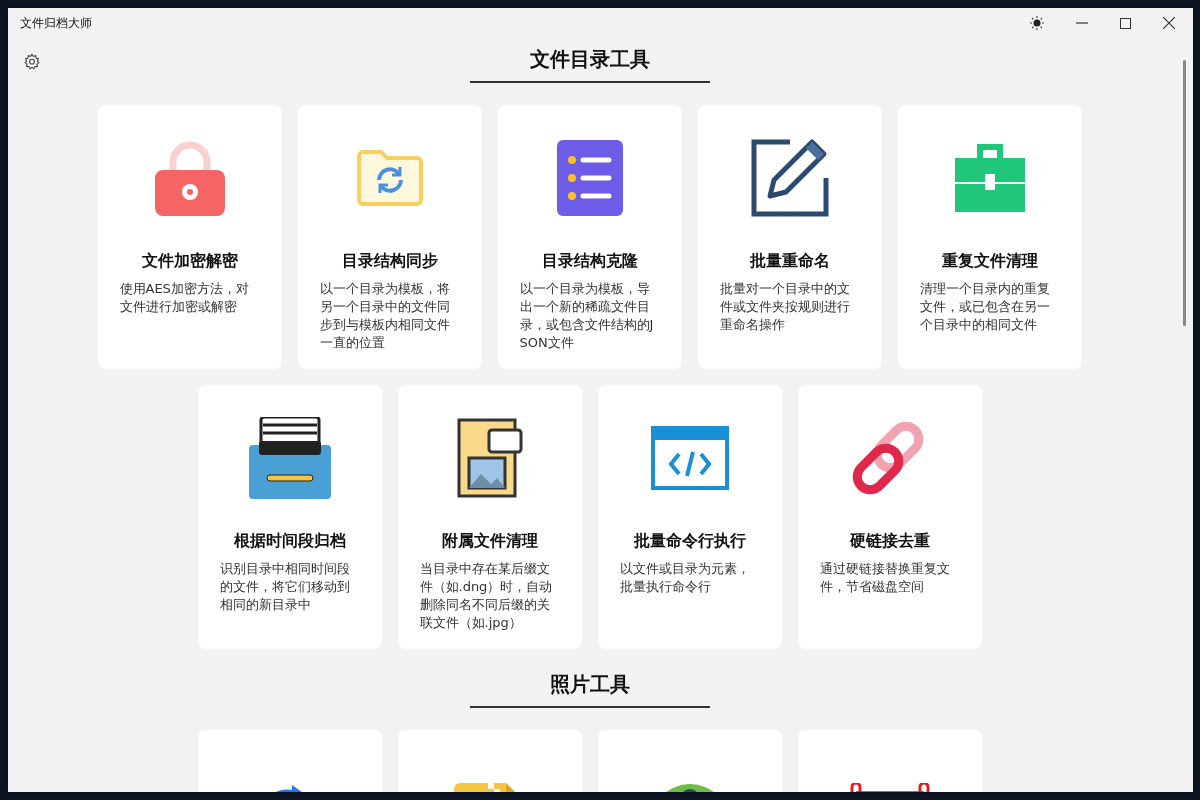  Describe the element at coordinates (689, 458) in the screenshot. I see `code-window-icon` at that location.